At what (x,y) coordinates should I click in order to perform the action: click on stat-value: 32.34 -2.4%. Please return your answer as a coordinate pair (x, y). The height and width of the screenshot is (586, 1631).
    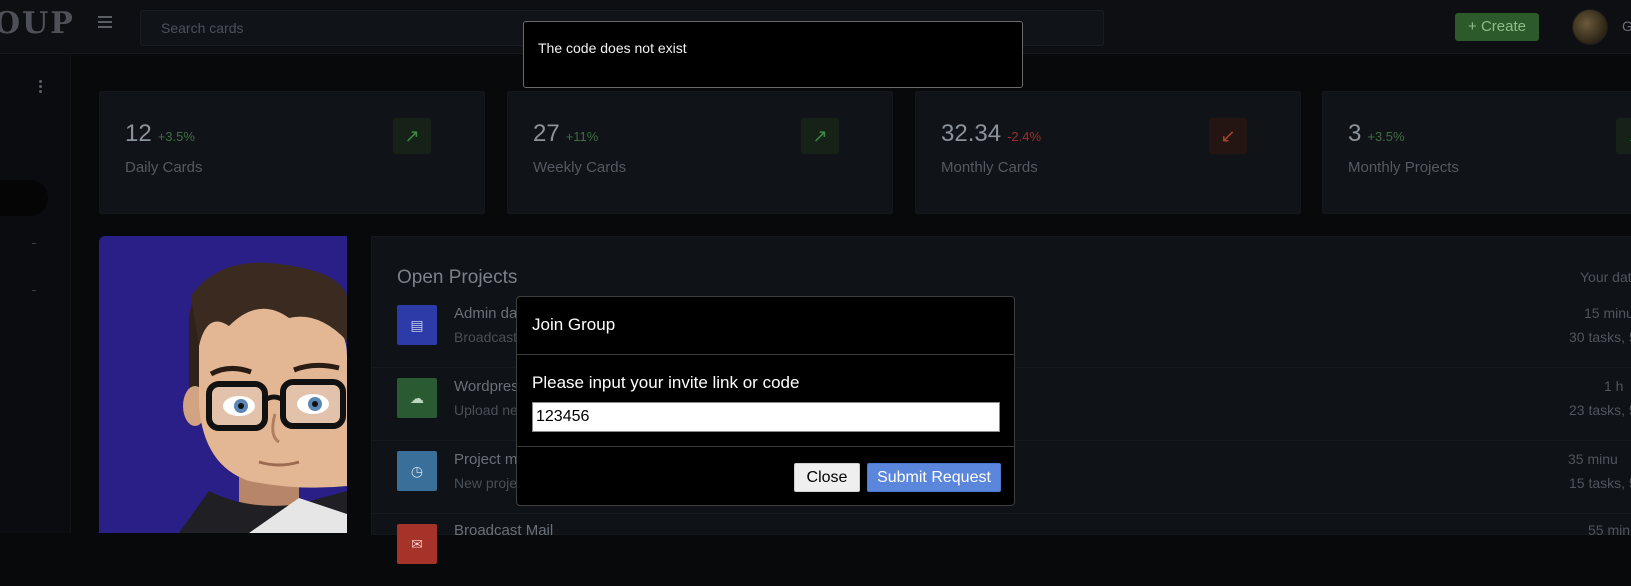
    Looking at the image, I should click on (991, 133).